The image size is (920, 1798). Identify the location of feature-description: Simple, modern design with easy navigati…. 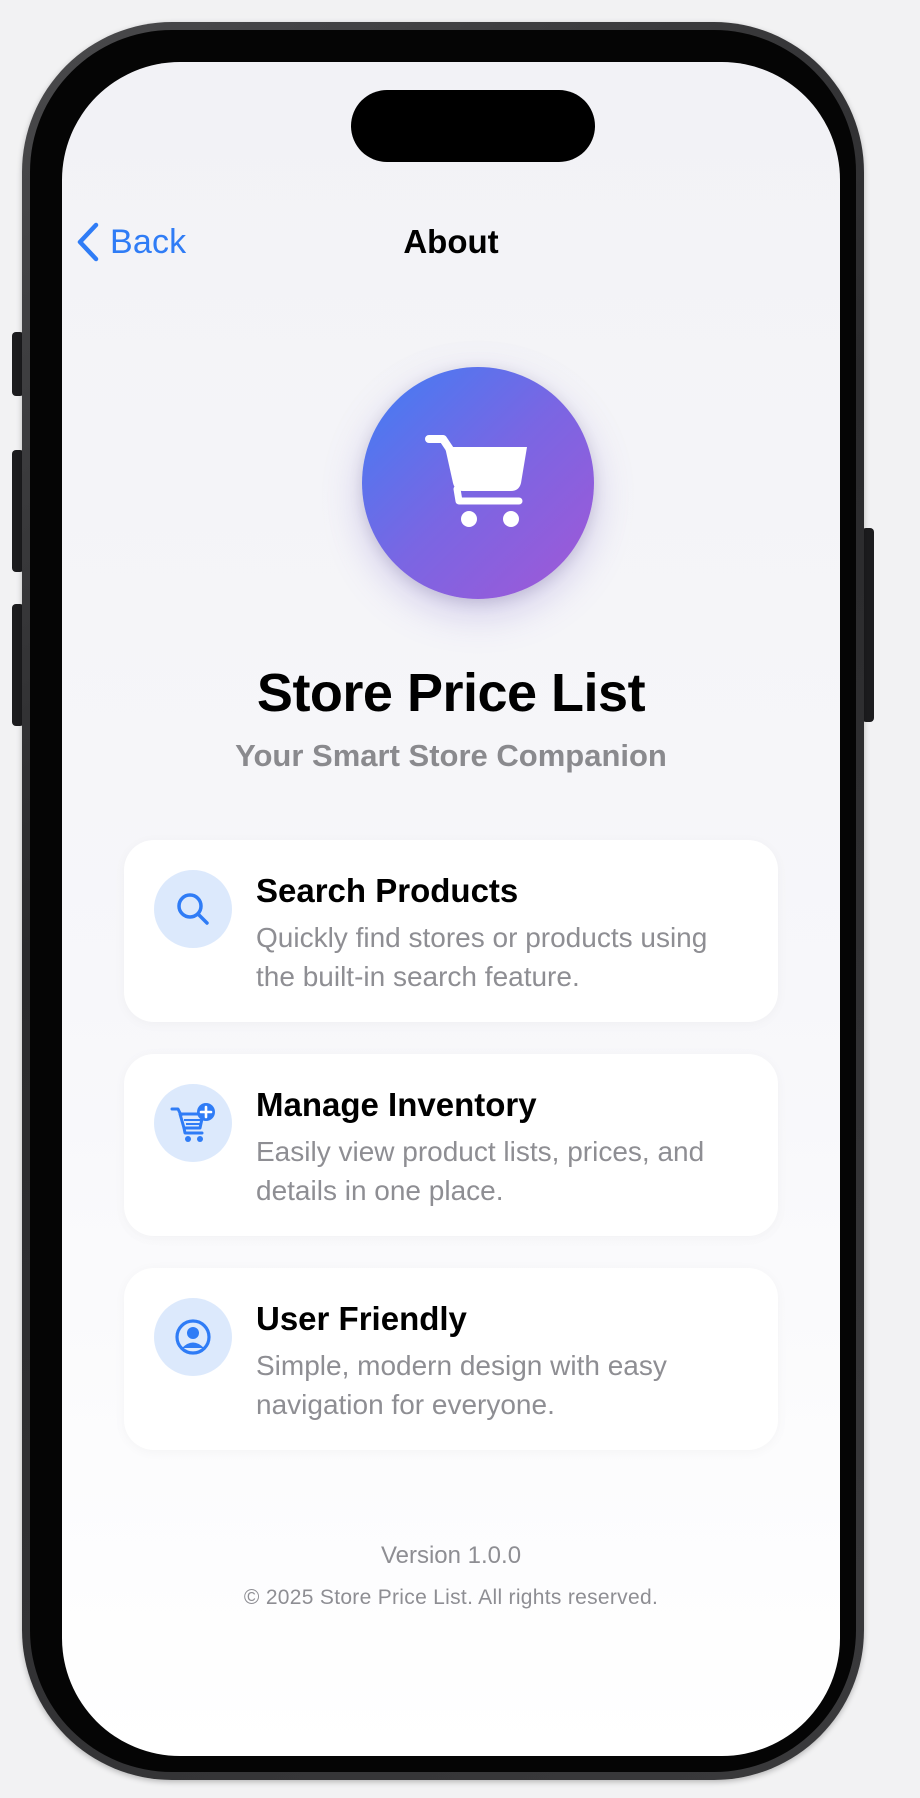
(461, 1385).